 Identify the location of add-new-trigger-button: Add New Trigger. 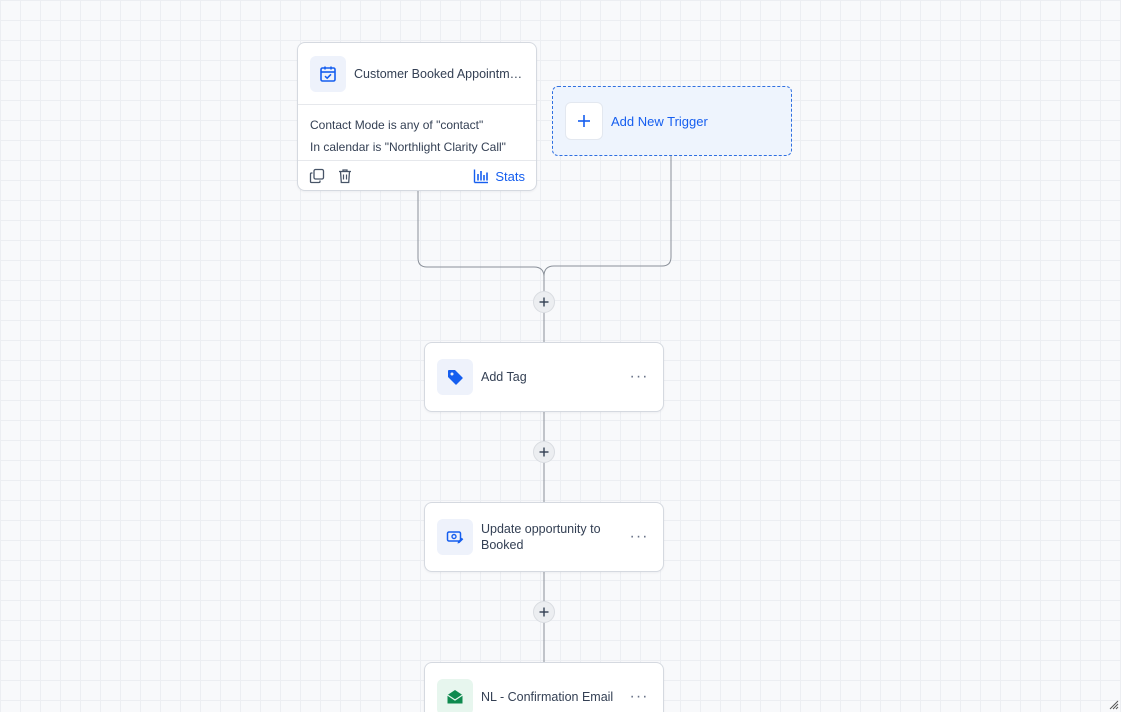
(672, 121).